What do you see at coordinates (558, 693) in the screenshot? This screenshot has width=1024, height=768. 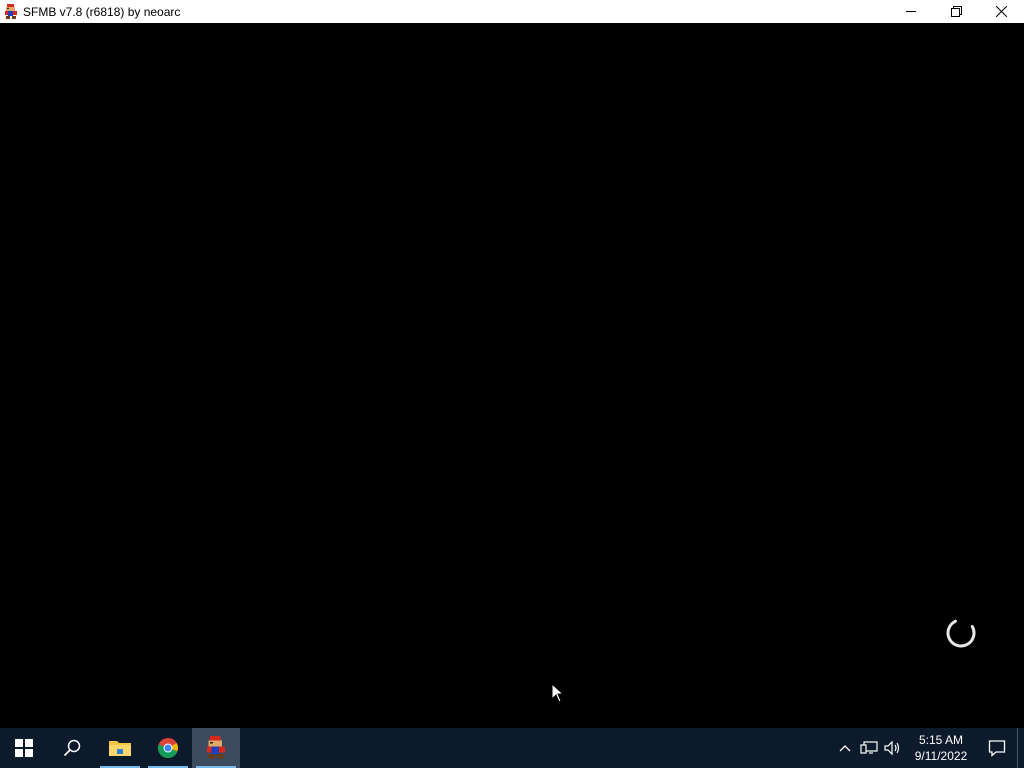 I see `mouse-cursor-icon` at bounding box center [558, 693].